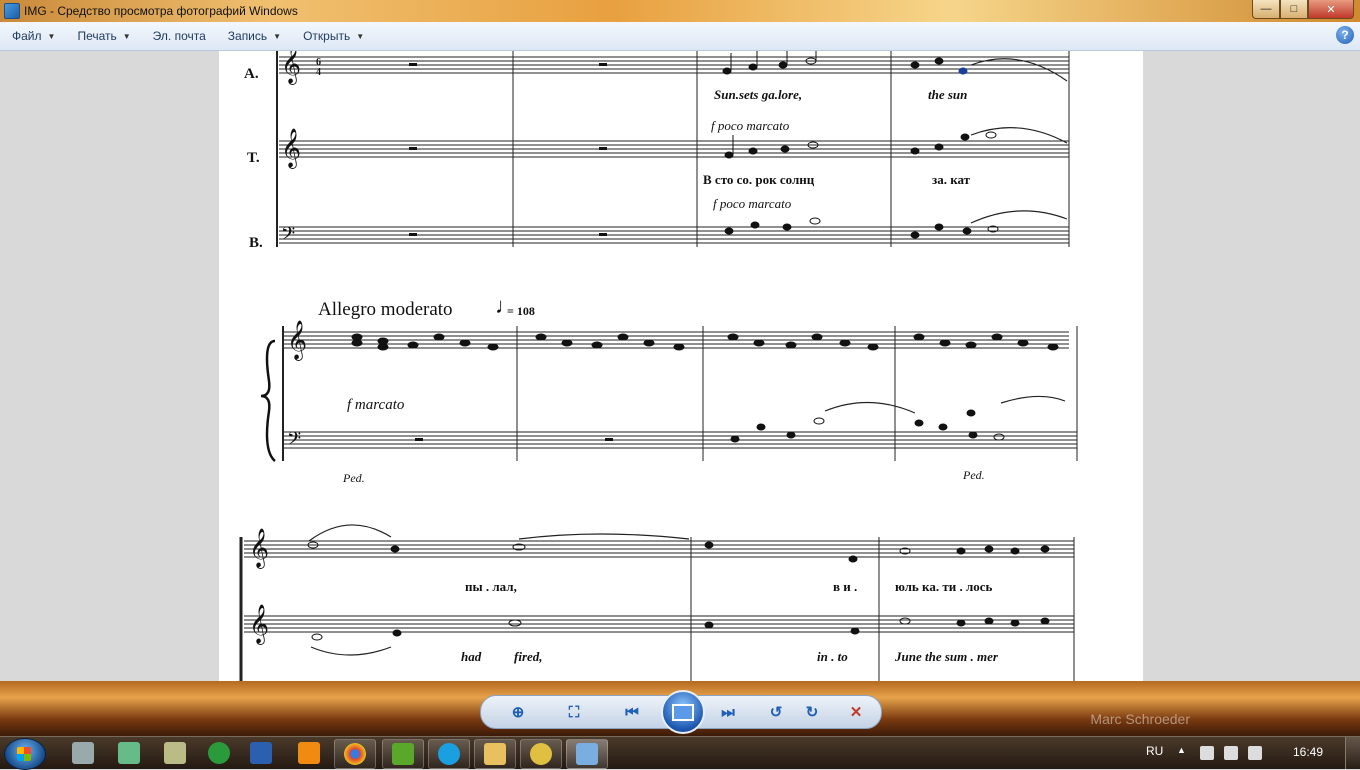 Image resolution: width=1360 pixels, height=770 pixels. I want to click on menu-burn: Запись ▼, so click(253, 36).